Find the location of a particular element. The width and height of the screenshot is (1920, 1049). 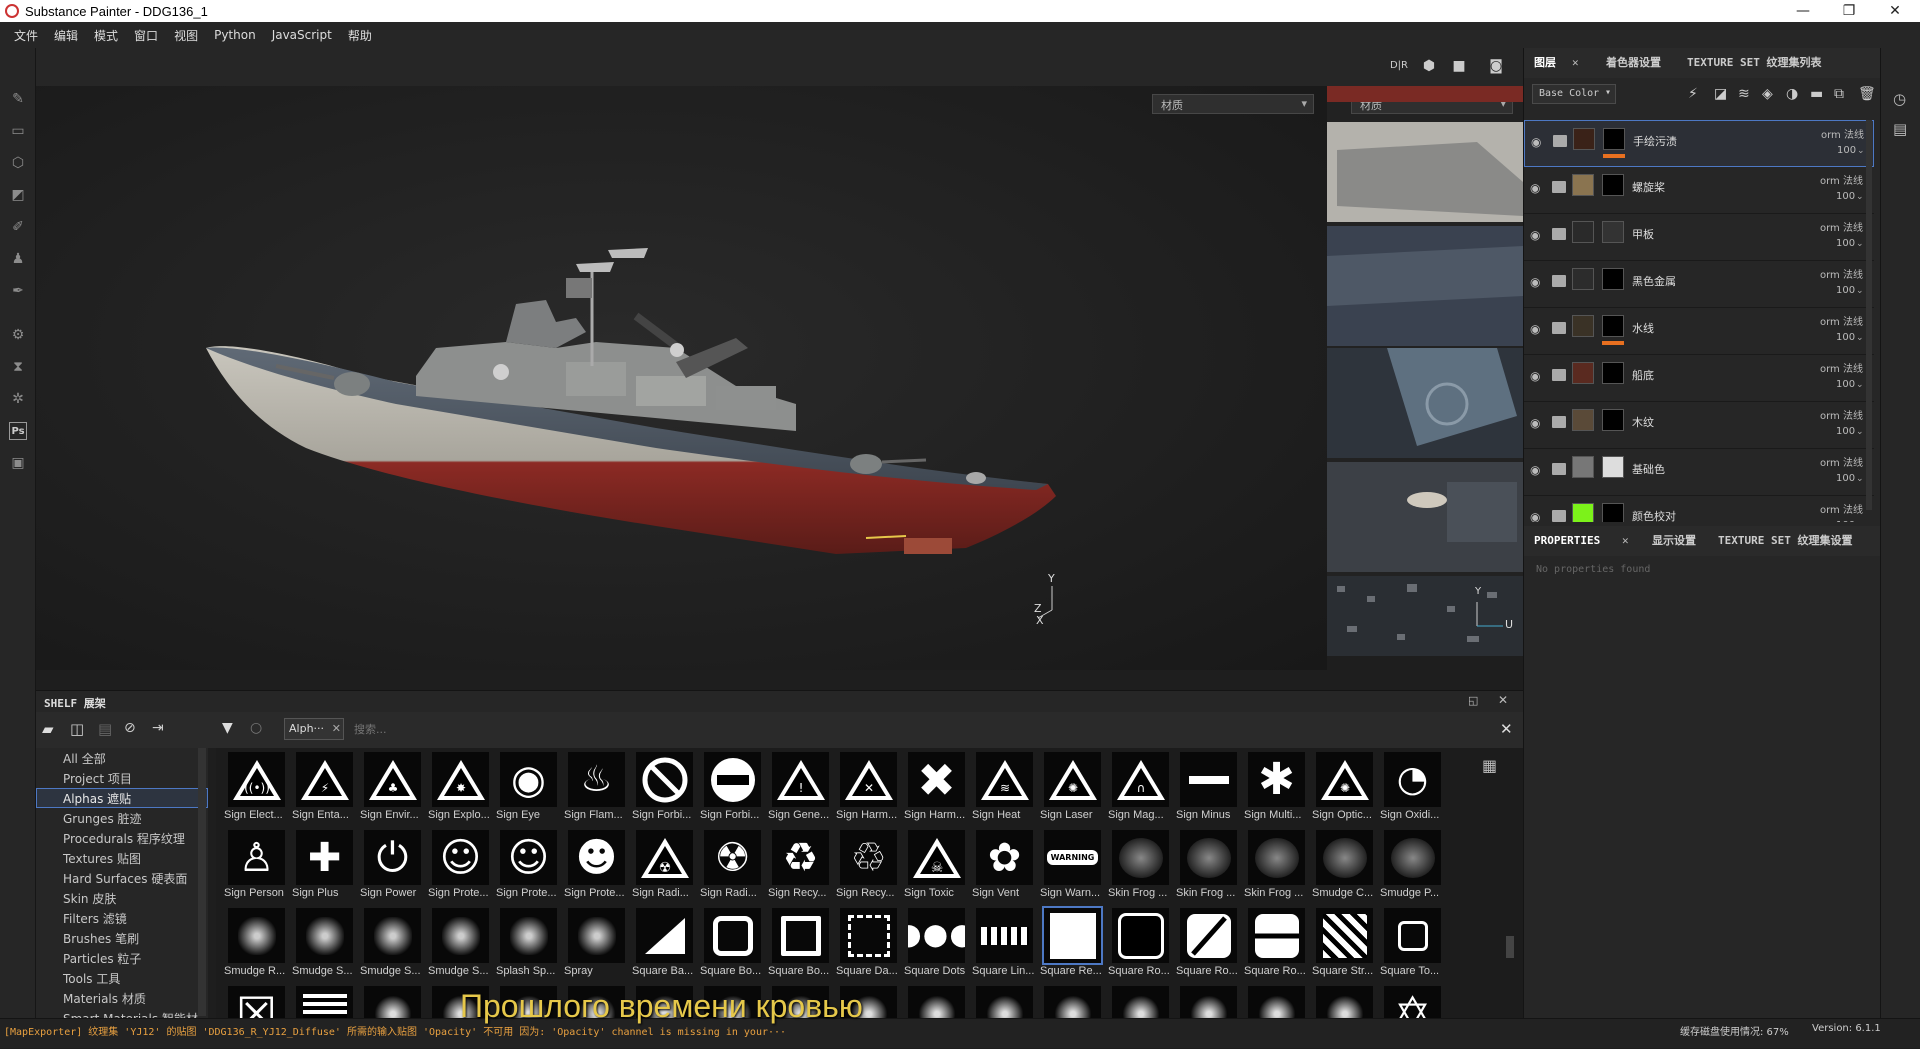

menu-mode: 模式 is located at coordinates (106, 35).